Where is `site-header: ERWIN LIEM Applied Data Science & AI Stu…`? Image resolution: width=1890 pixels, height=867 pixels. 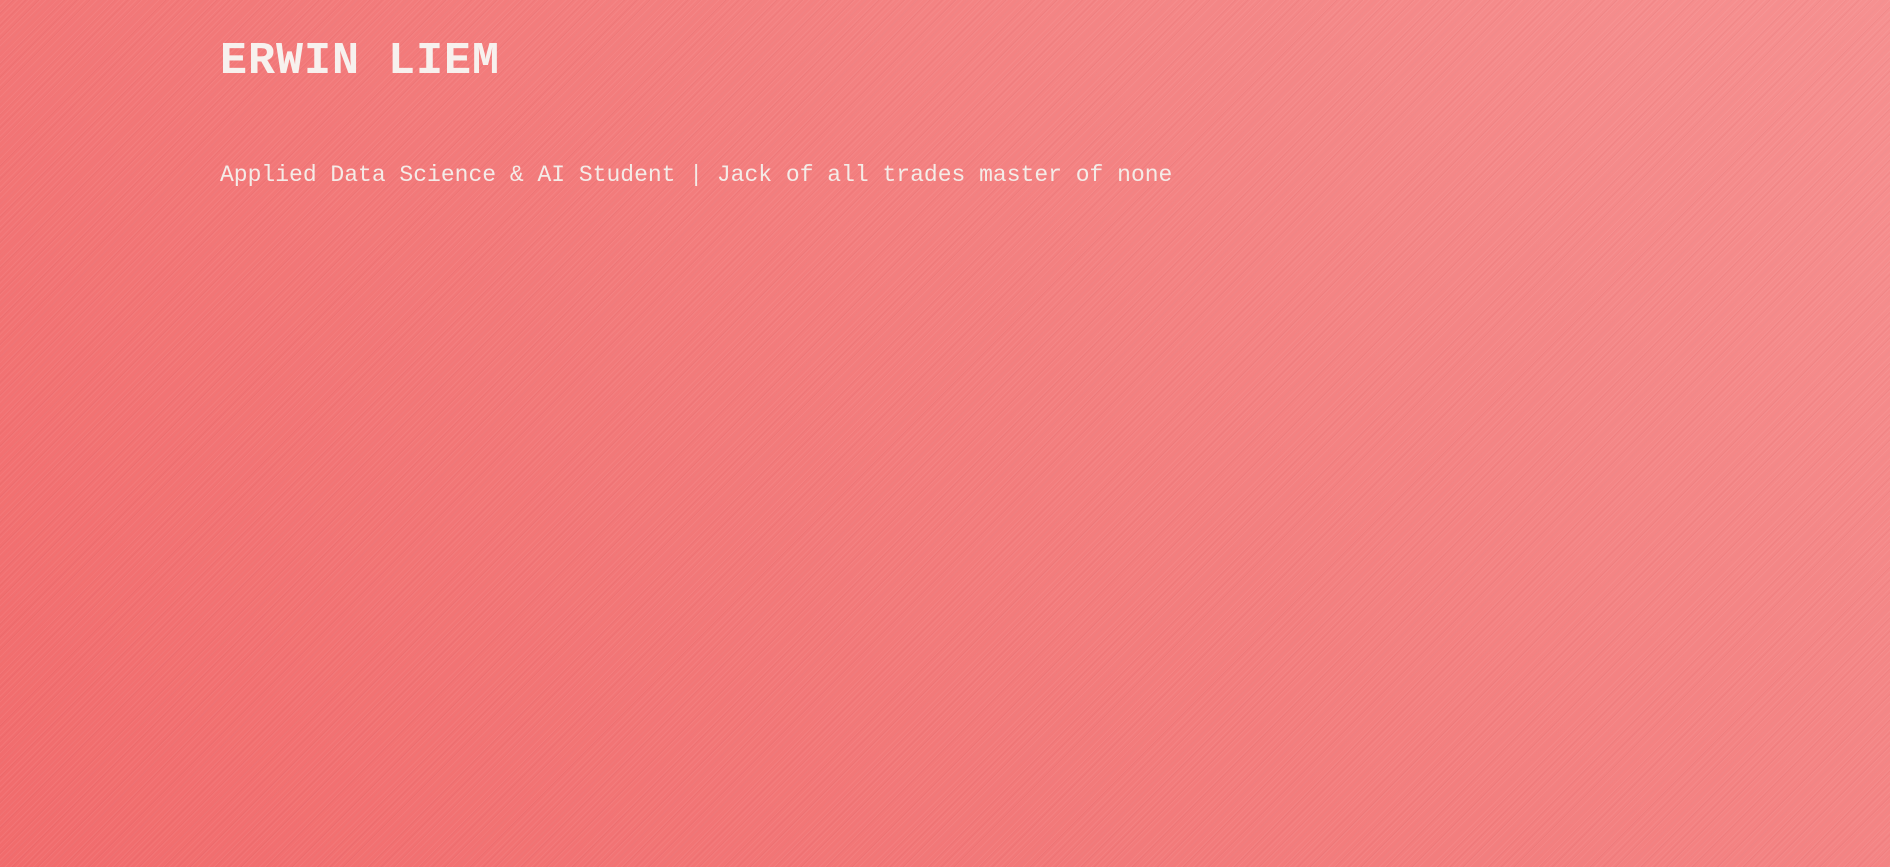 site-header: ERWIN LIEM Applied Data Science & AI Stu… is located at coordinates (696, 113).